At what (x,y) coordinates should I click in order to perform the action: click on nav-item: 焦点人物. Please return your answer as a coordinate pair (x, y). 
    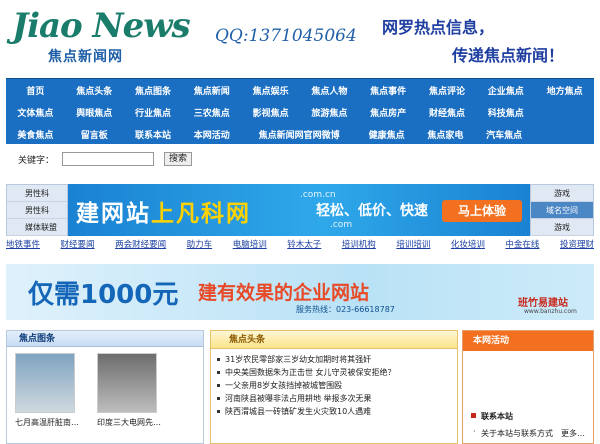
    Looking at the image, I should click on (329, 90).